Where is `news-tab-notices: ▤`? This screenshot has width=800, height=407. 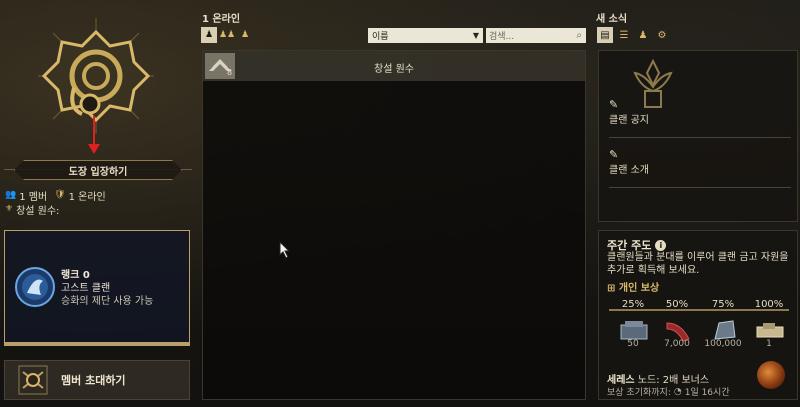 news-tab-notices: ▤ is located at coordinates (605, 35).